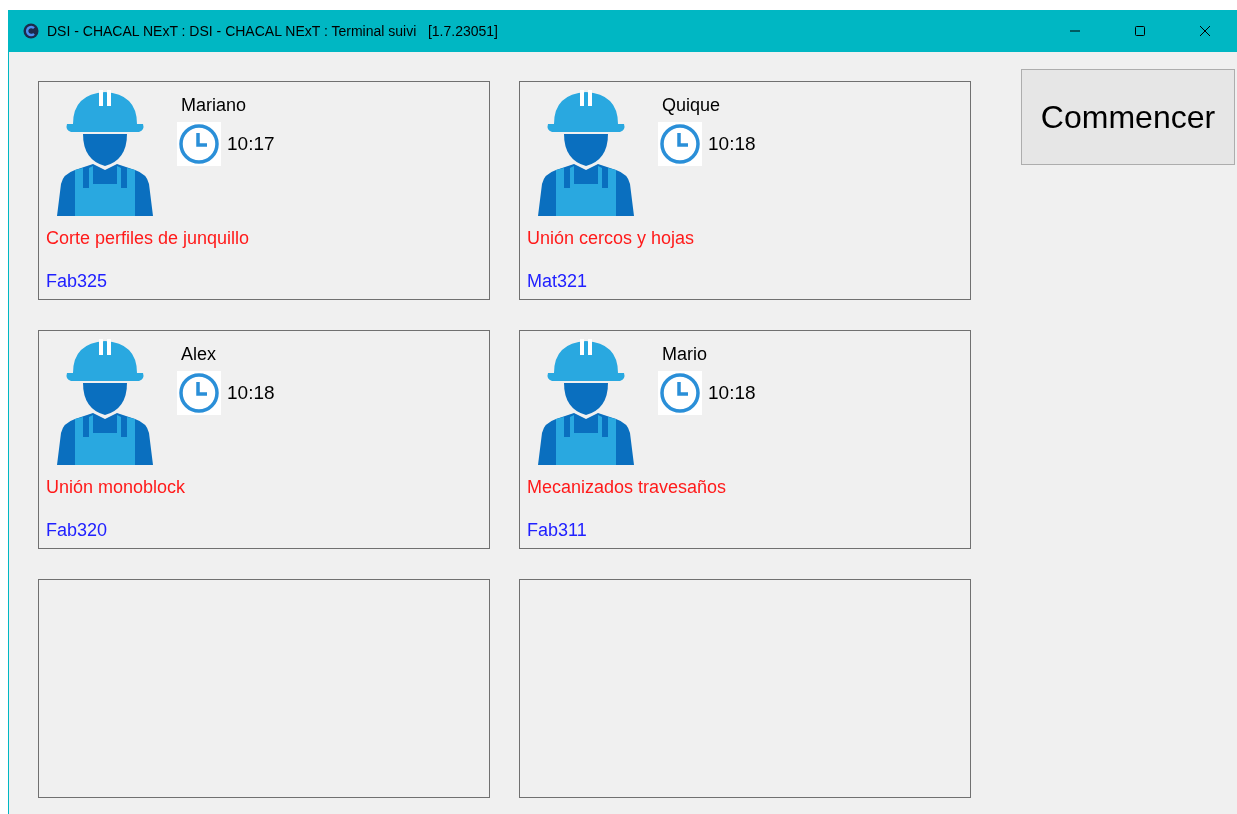 The width and height of the screenshot is (1237, 814). I want to click on worker-card: Quique 10:18 Unión cercos y hojas Mat321, so click(745, 190).